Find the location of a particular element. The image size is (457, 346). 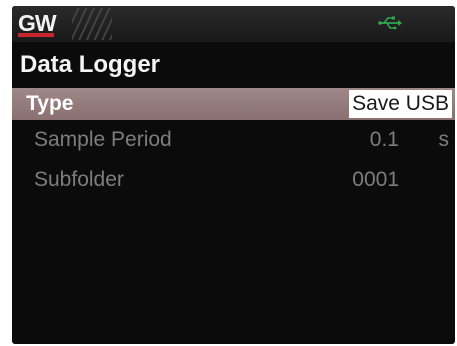

setting-row-type: Type Save USB is located at coordinates (233, 104).